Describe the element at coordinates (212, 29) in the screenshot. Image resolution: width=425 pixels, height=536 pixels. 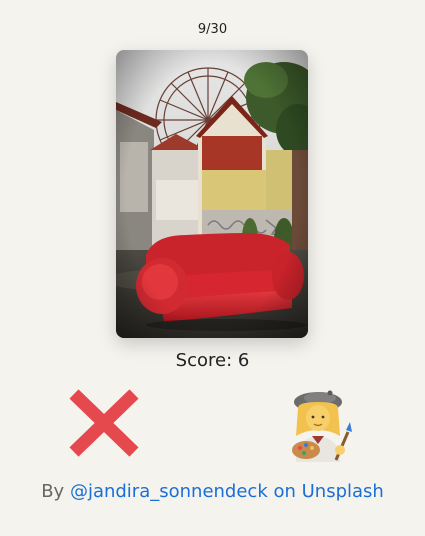
I see `progress-counter: 9/30` at that location.